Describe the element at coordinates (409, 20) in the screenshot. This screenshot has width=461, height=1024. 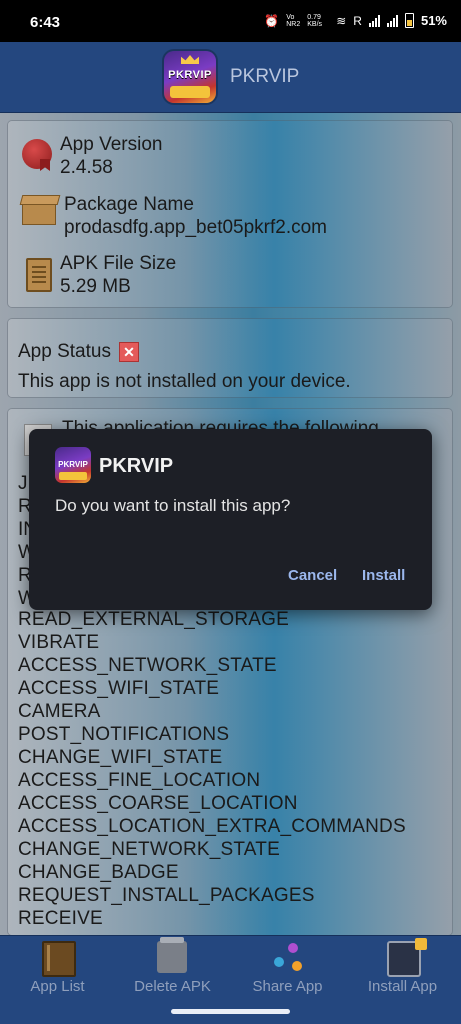
I see `battery-icon` at that location.